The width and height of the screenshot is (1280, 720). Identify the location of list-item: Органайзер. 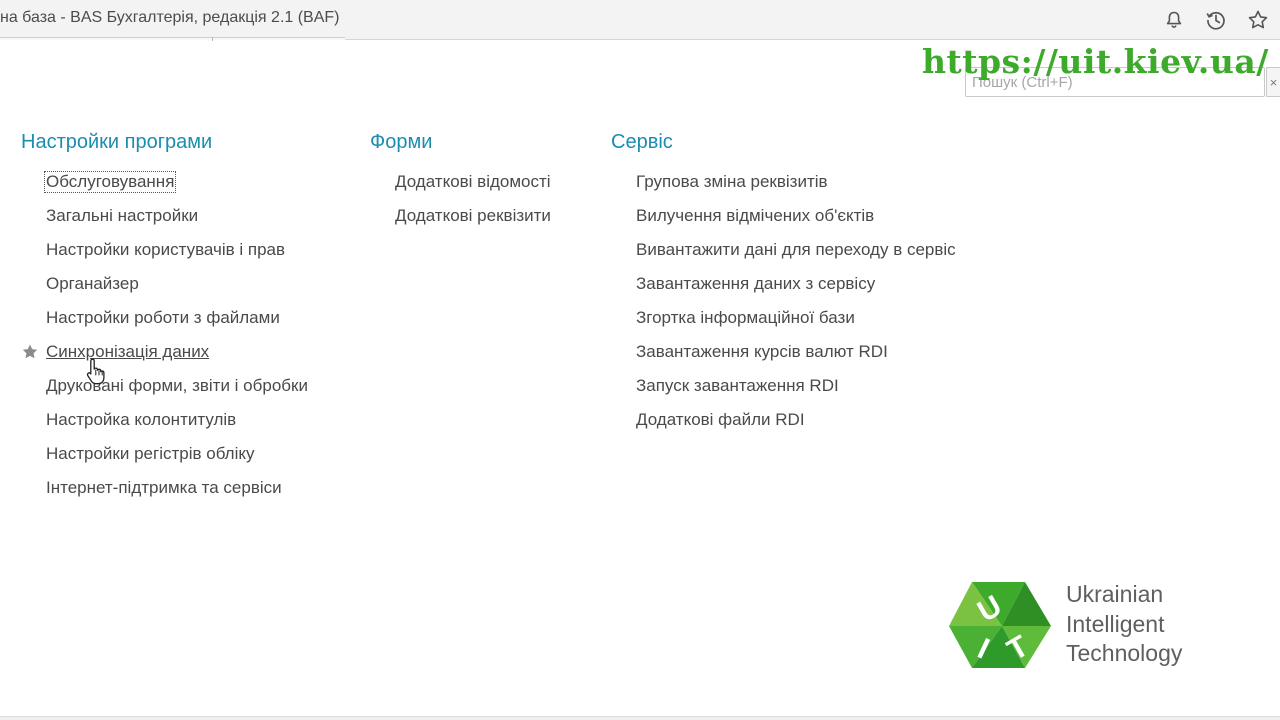
(177, 291).